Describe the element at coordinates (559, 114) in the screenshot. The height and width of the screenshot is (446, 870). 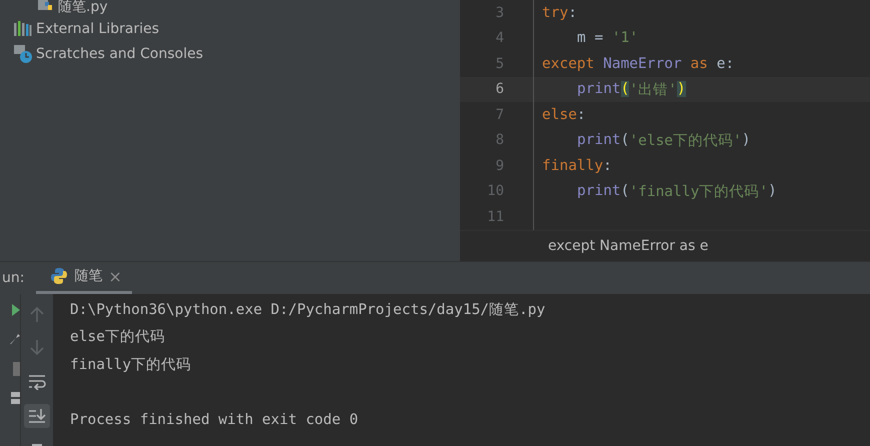
I see `code-token: else` at that location.